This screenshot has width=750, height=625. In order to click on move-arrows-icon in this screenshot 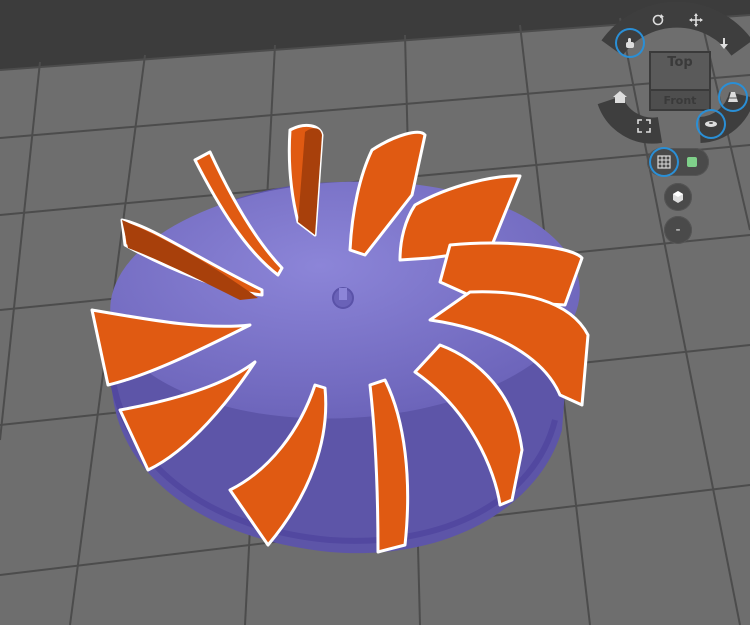, I will do `click(696, 20)`.